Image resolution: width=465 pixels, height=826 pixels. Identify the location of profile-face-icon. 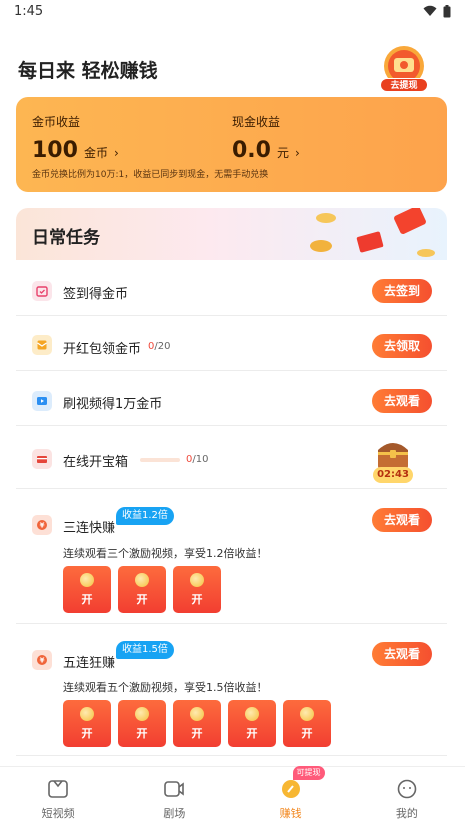
(407, 789).